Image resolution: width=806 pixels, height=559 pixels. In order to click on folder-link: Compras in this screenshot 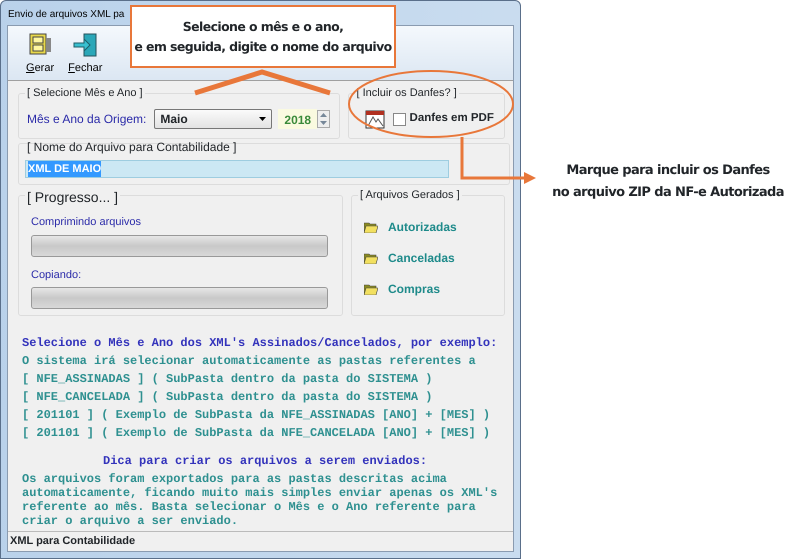, I will do `click(414, 289)`.